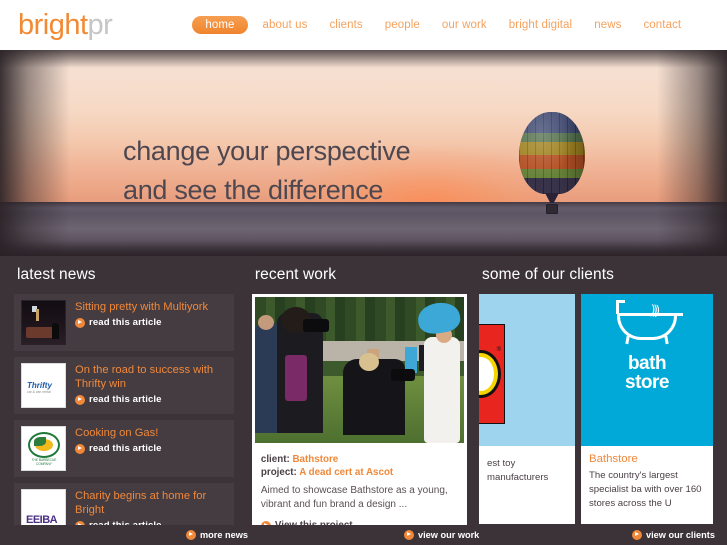  I want to click on client-text-toy: est toy manufacturers, so click(527, 485).